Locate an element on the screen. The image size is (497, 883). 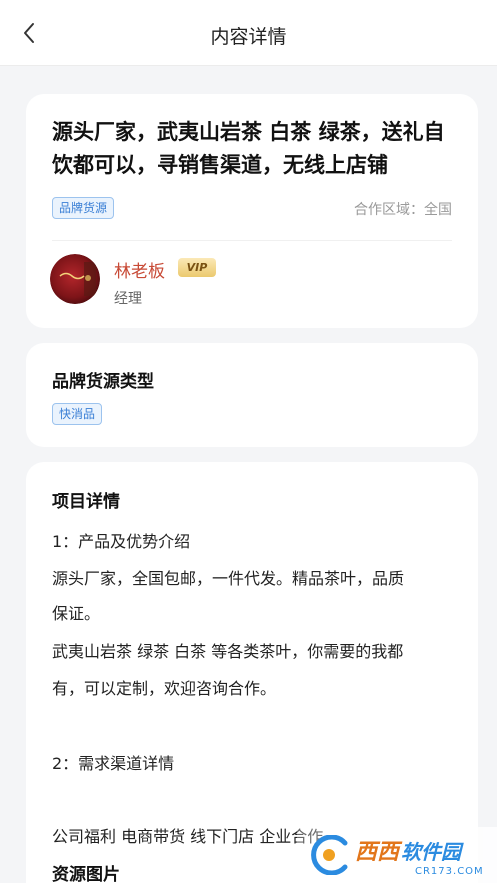
publisher-name: 林老板 is located at coordinates (139, 269).